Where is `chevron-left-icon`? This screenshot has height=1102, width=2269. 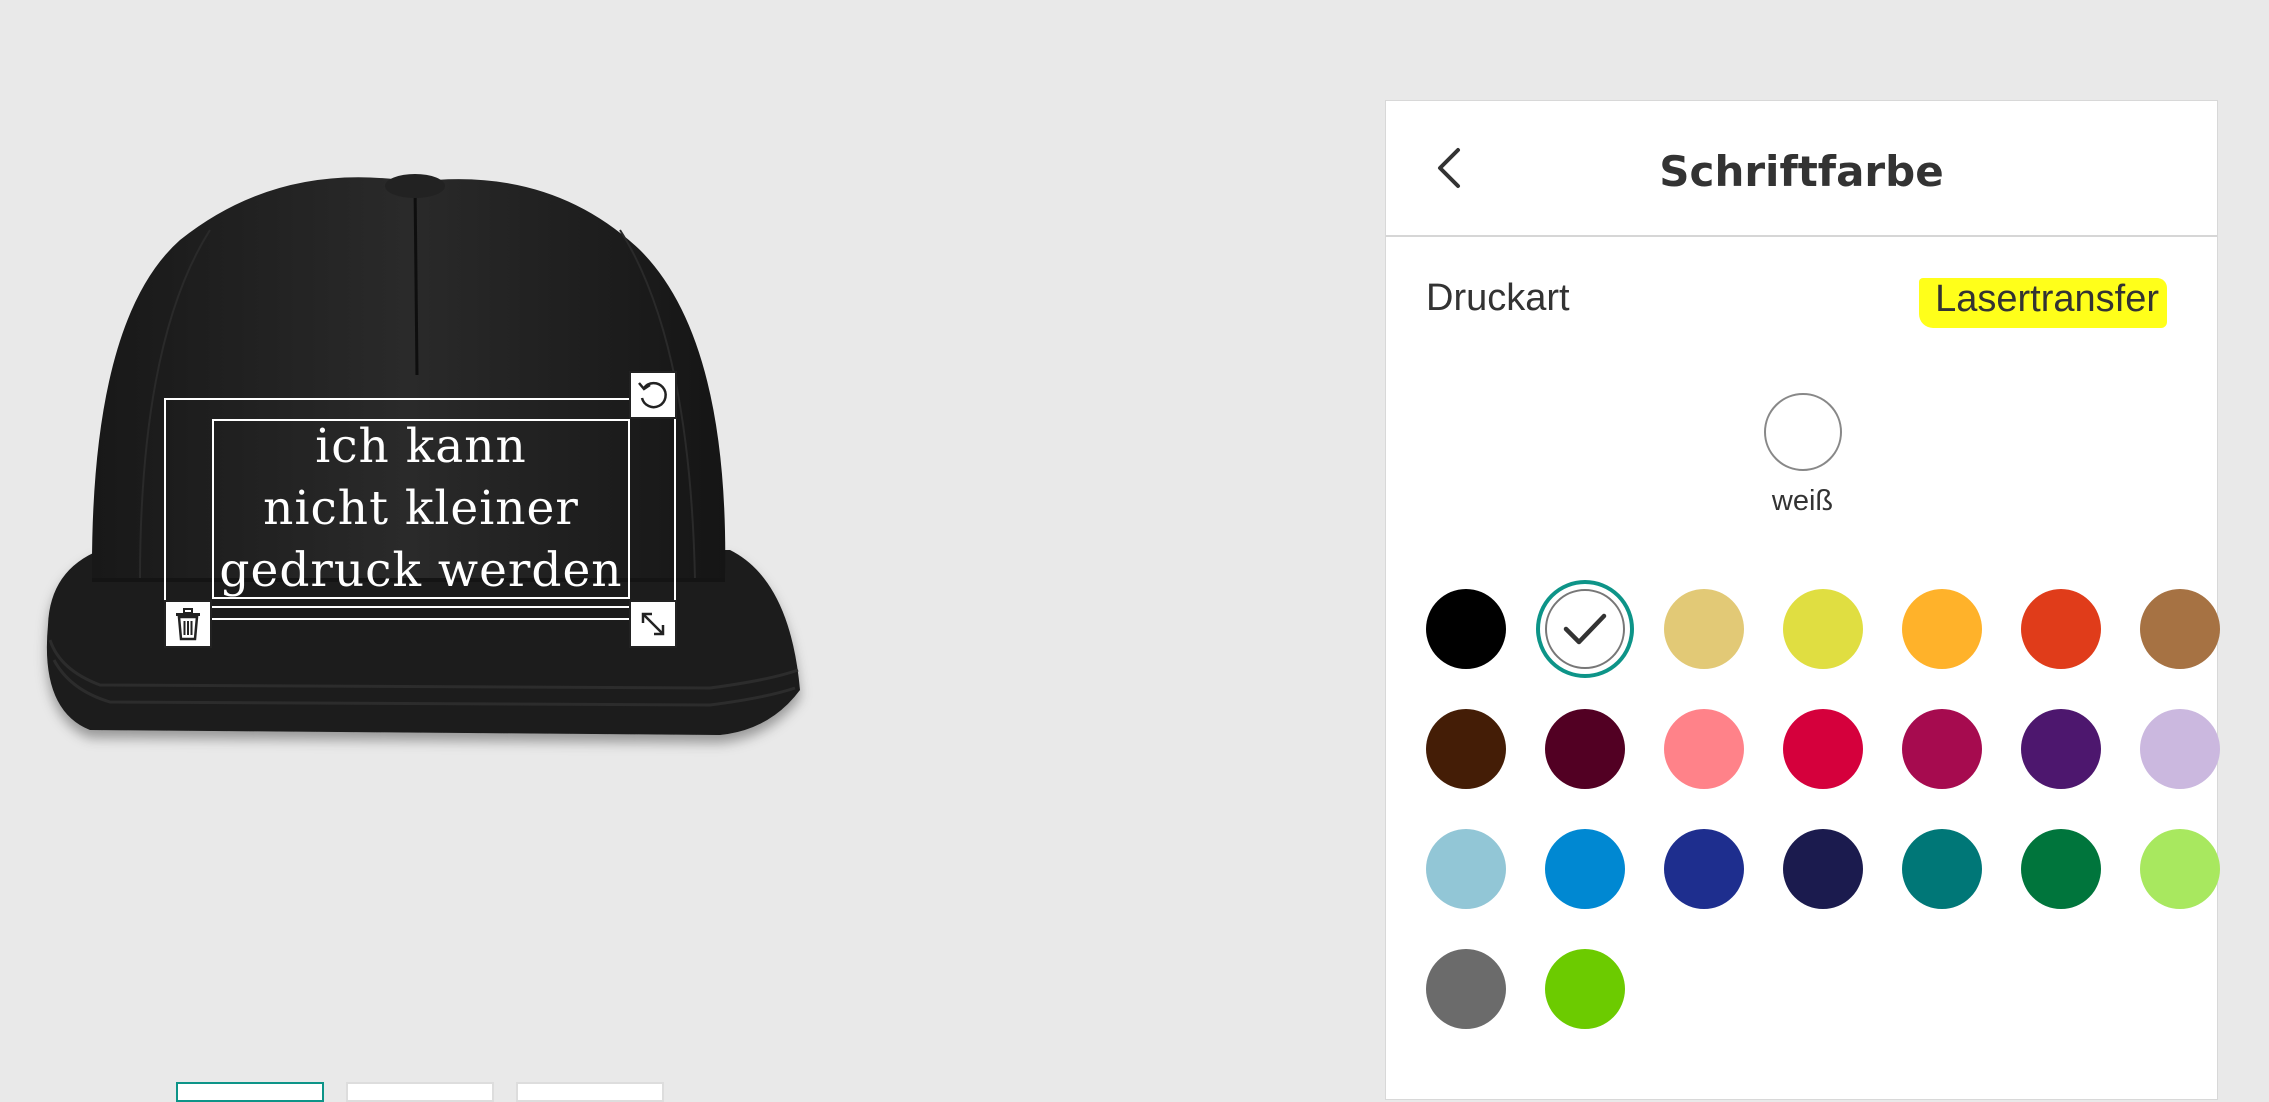 chevron-left-icon is located at coordinates (1449, 168).